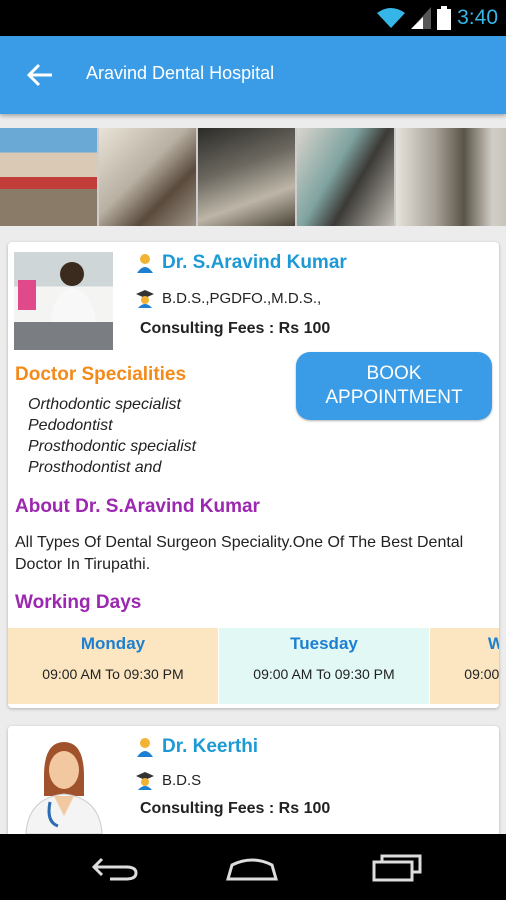 This screenshot has width=506, height=900. What do you see at coordinates (345, 177) in the screenshot?
I see `gallery-photo-dental-chair` at bounding box center [345, 177].